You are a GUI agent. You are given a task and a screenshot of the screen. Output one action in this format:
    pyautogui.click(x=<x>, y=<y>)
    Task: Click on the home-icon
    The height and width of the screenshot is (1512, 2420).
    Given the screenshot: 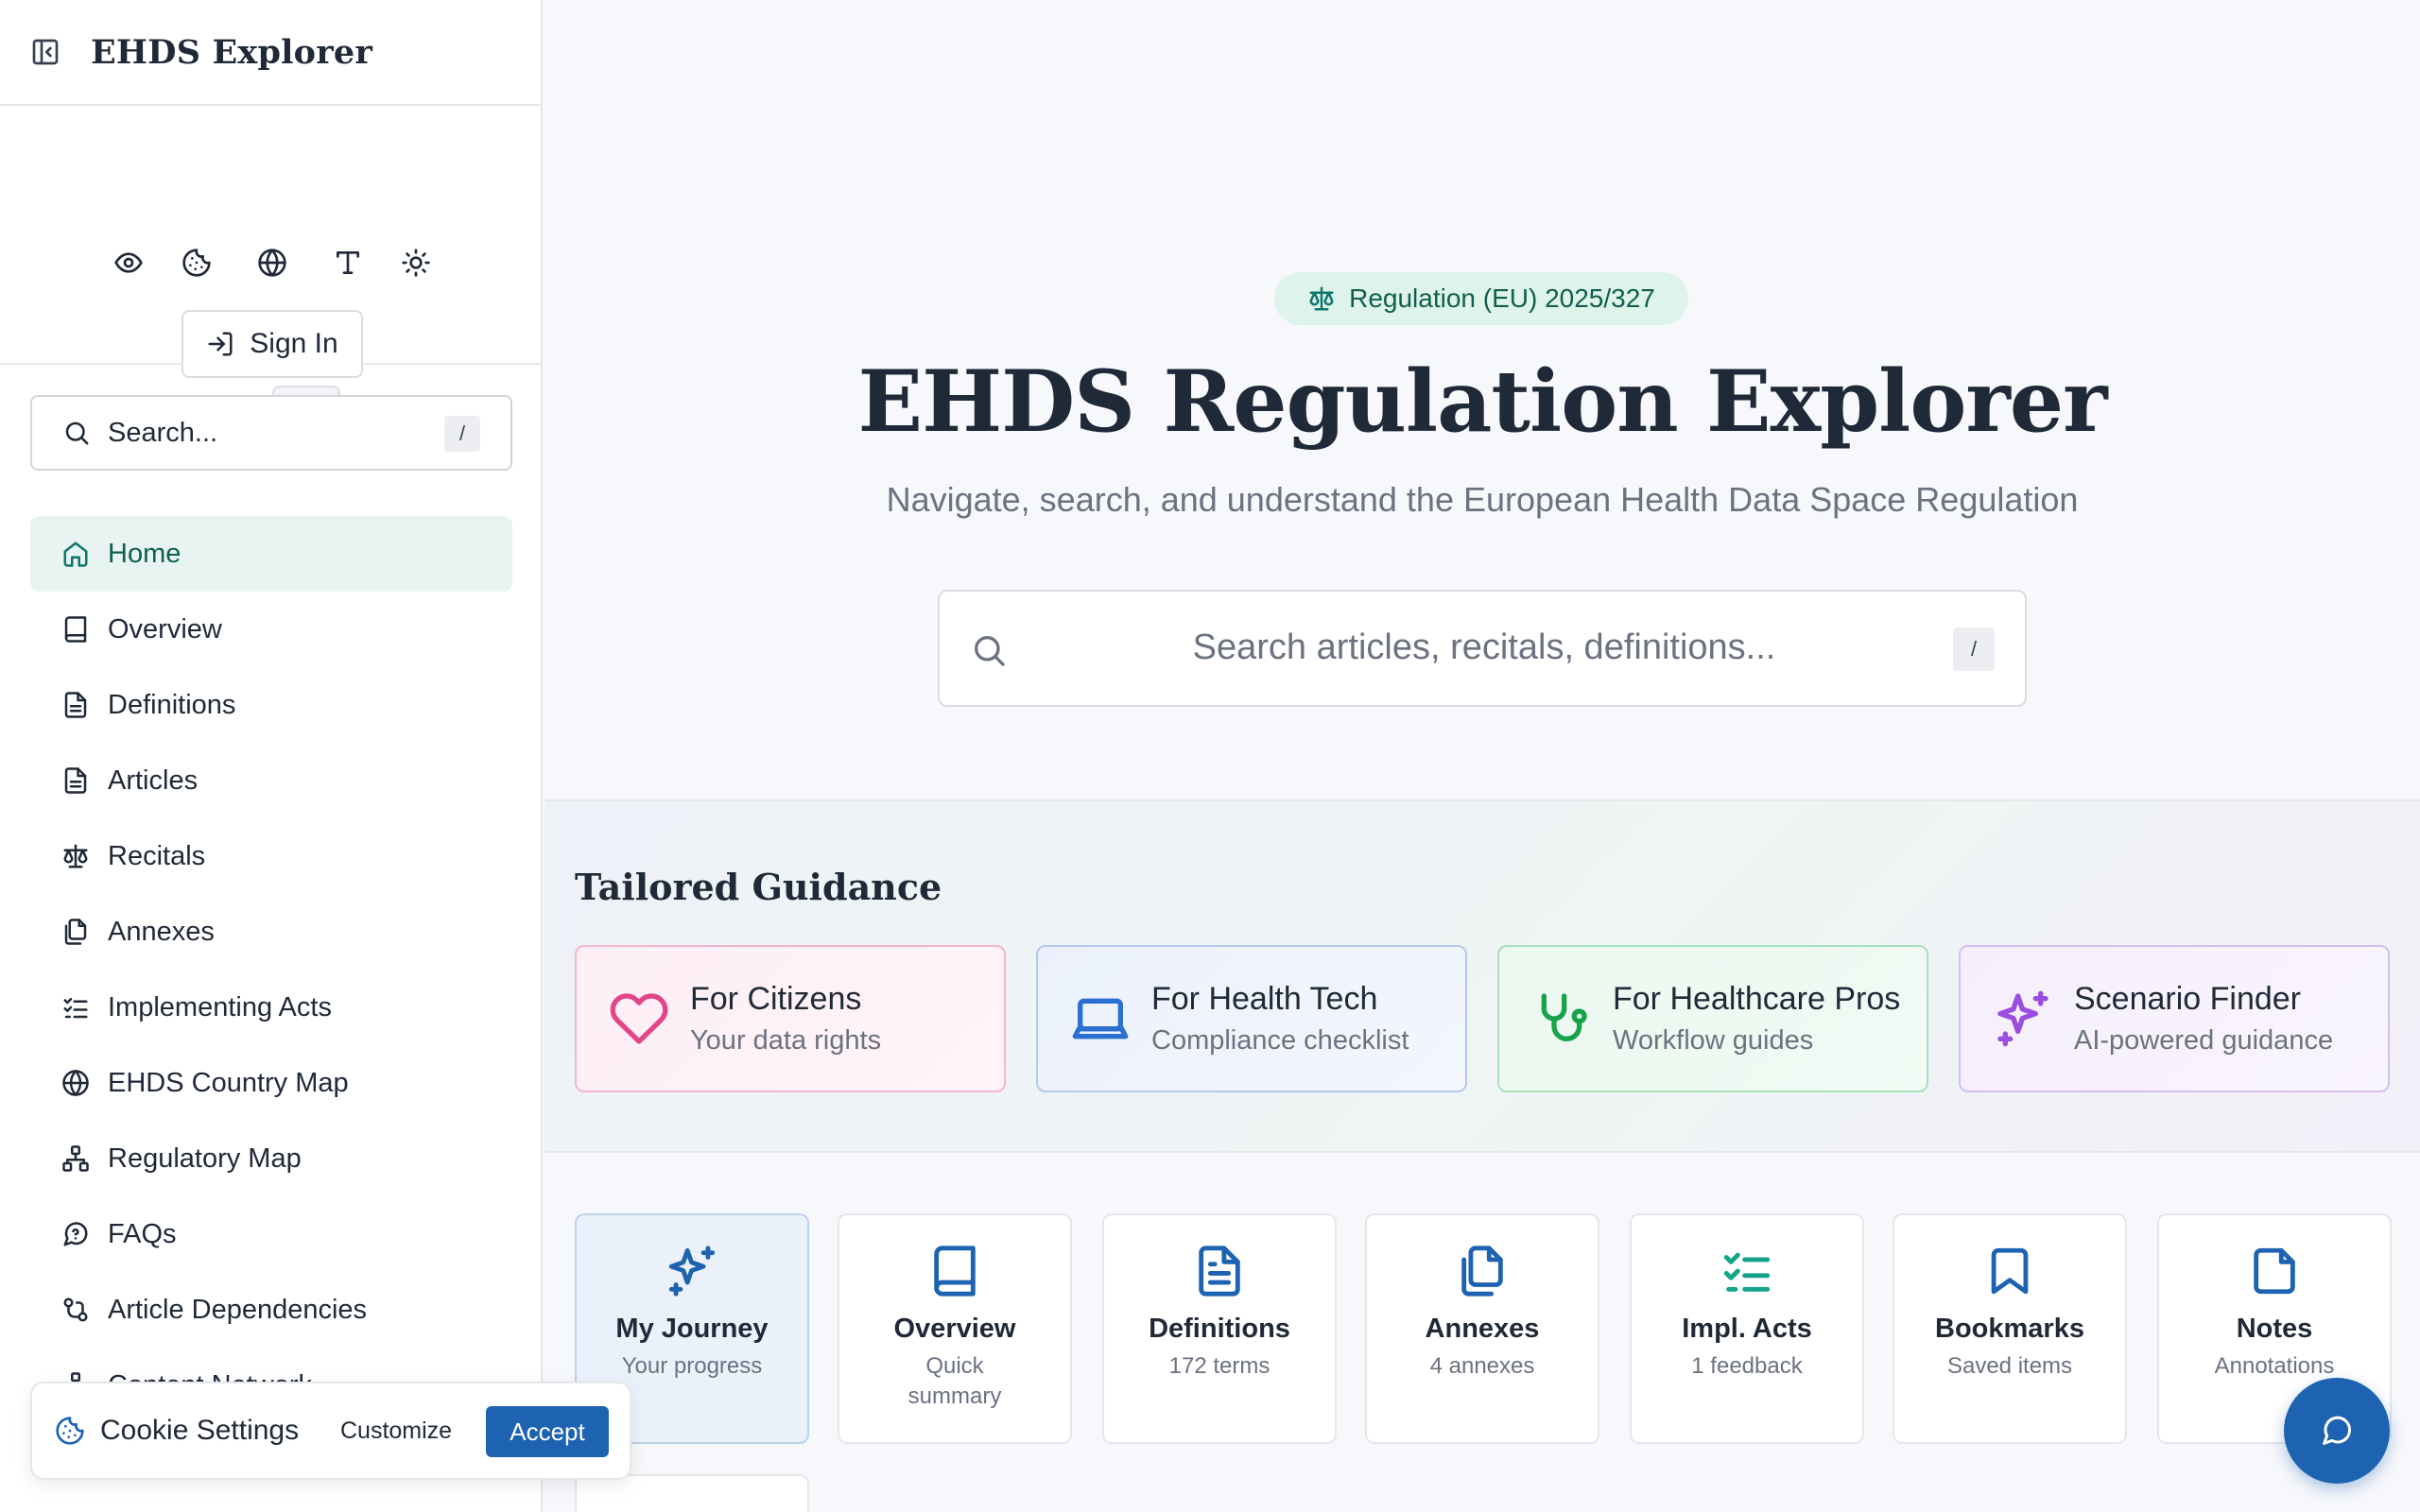 What is the action you would take?
    pyautogui.click(x=76, y=554)
    